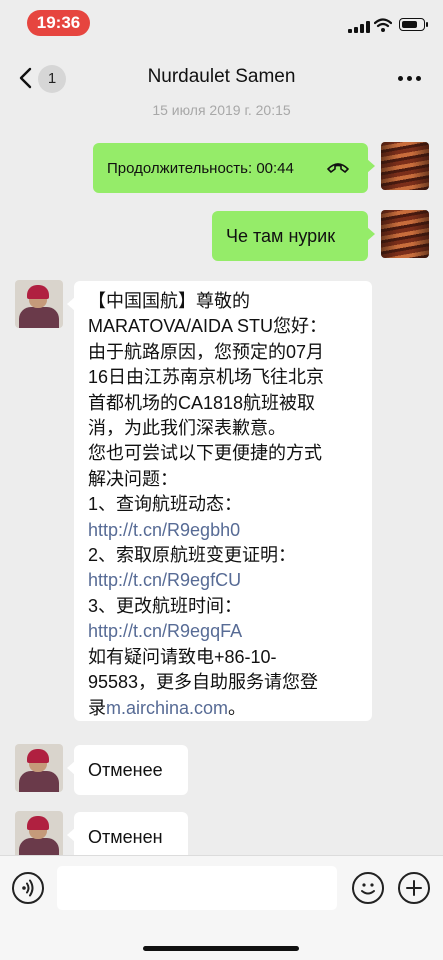 Image resolution: width=443 pixels, height=960 pixels. I want to click on home-indicator, so click(221, 948).